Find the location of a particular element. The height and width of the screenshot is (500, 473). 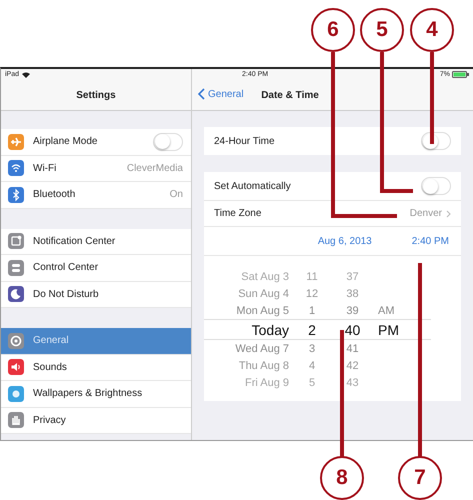

notification-icon is located at coordinates (16, 241).